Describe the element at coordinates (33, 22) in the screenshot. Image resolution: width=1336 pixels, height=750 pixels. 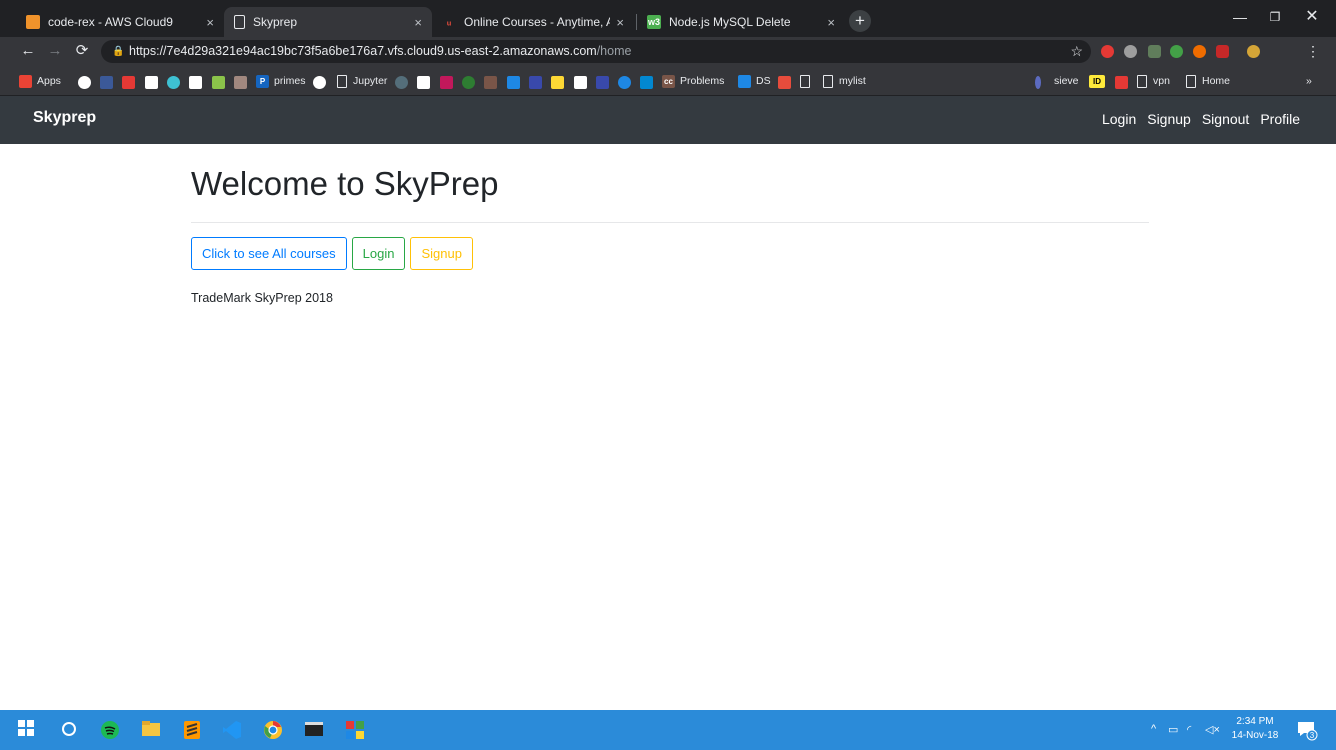
I see `aws-cloud9-icon` at that location.